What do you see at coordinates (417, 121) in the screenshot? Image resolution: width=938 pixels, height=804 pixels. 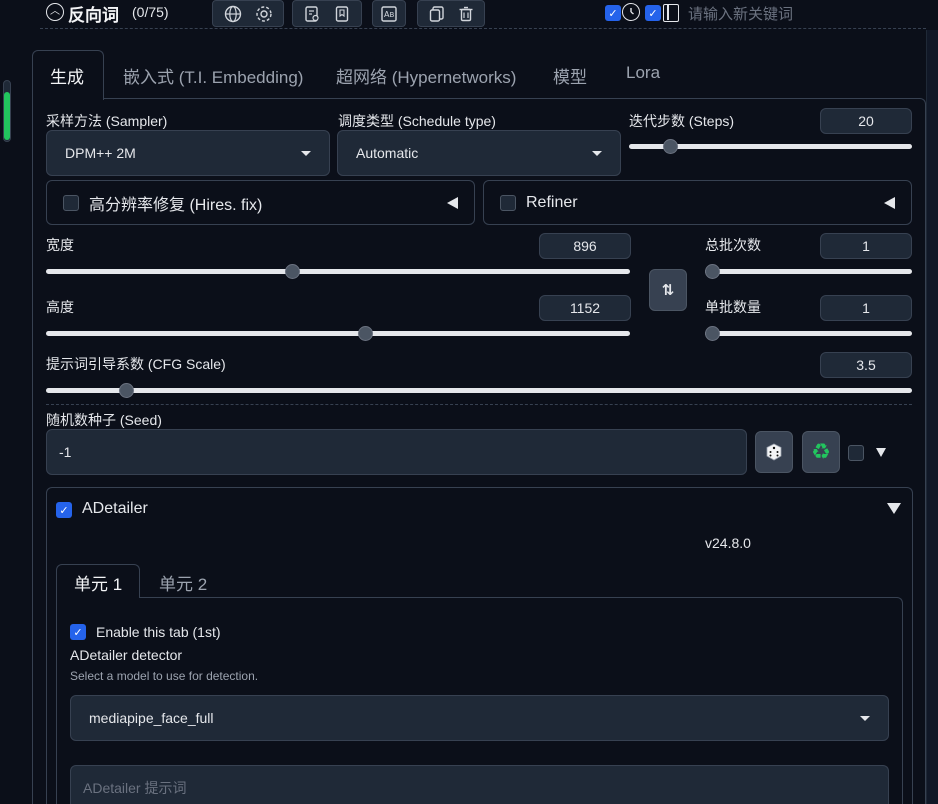 I see `schedule-label: 调度类型 (Schedule type)` at bounding box center [417, 121].